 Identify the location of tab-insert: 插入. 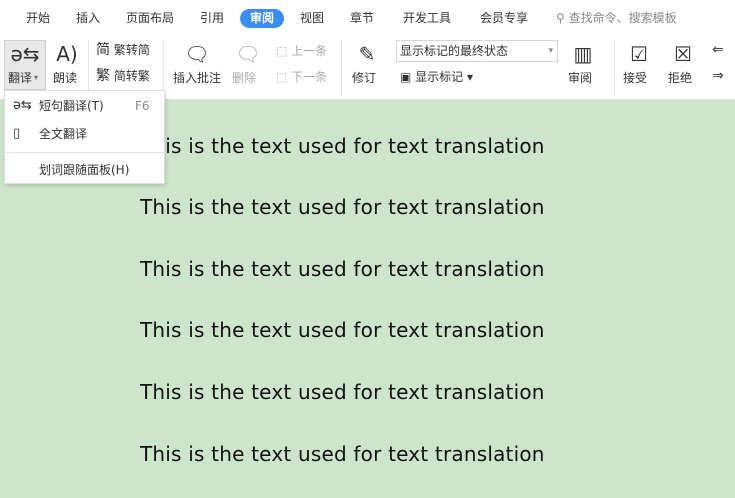
(88, 18).